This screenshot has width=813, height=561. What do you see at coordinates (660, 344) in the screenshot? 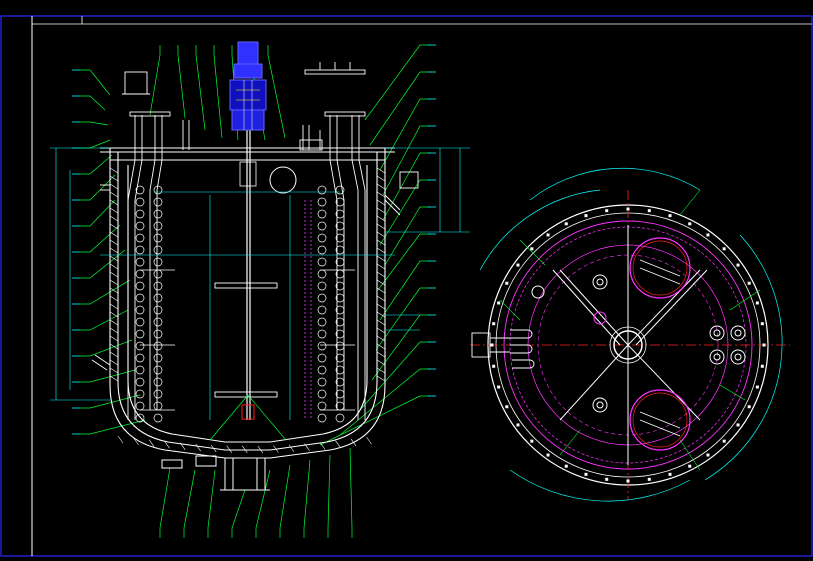
I see `manhole-icon` at bounding box center [660, 344].